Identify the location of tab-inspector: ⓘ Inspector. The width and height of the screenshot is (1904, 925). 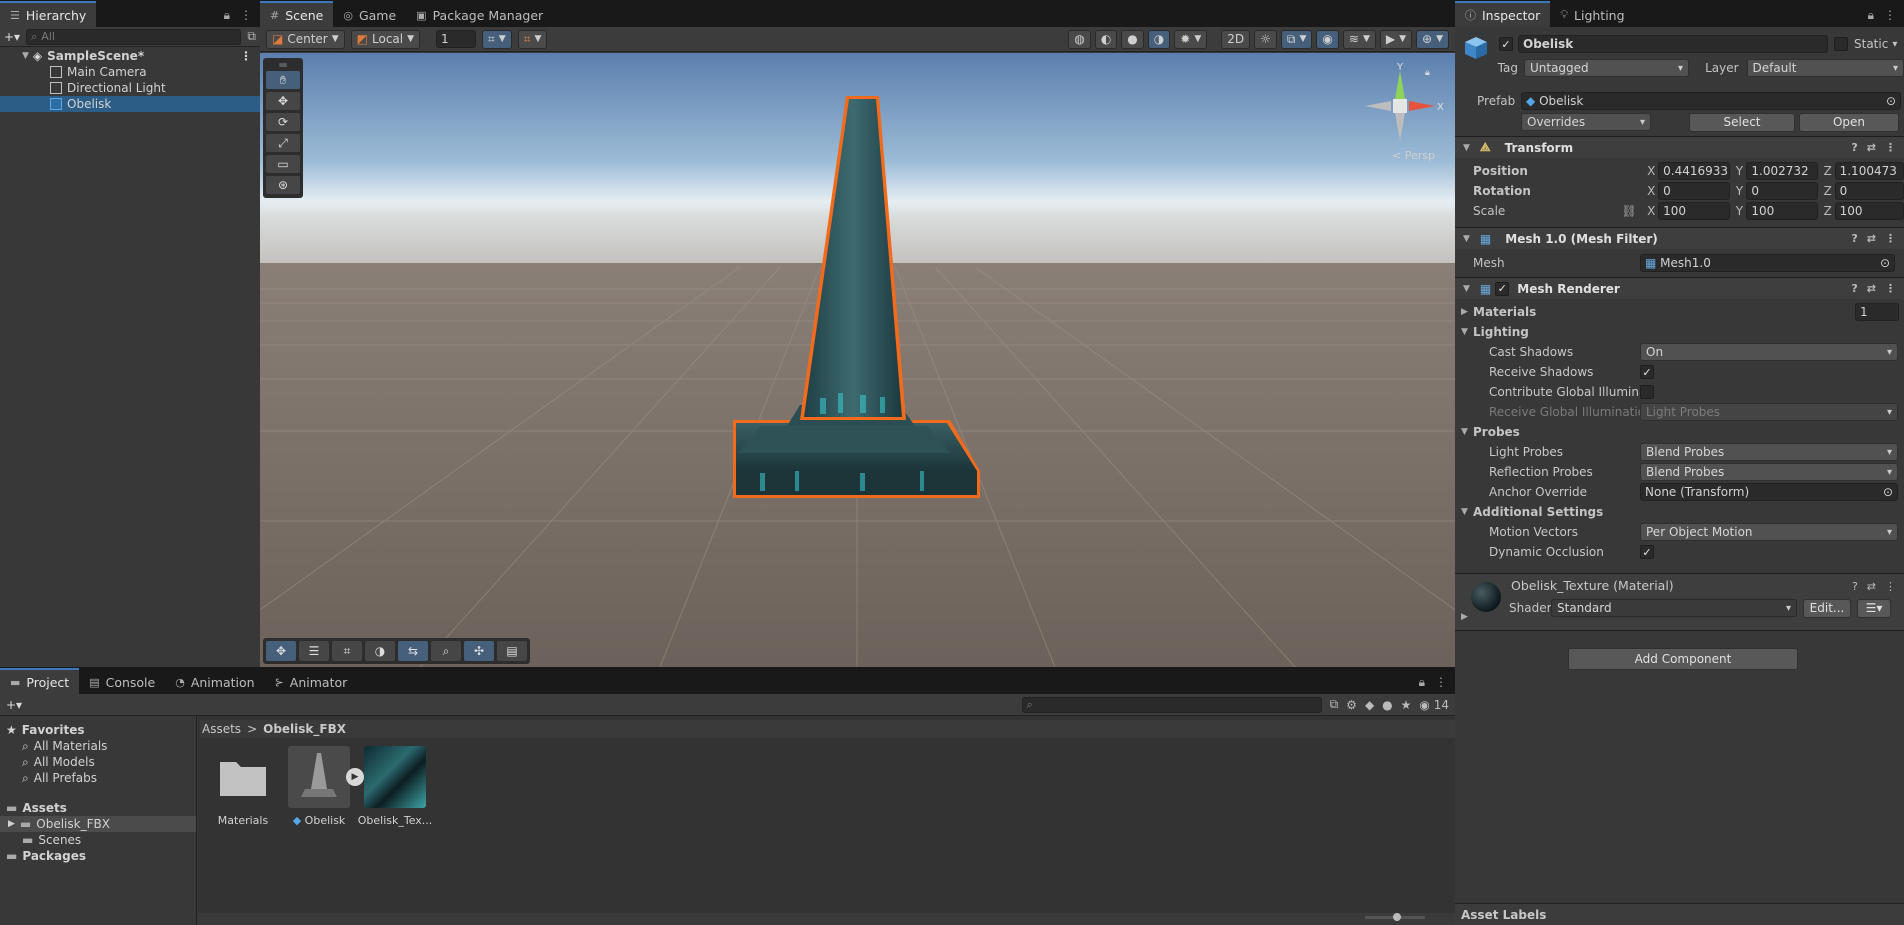
(1503, 14).